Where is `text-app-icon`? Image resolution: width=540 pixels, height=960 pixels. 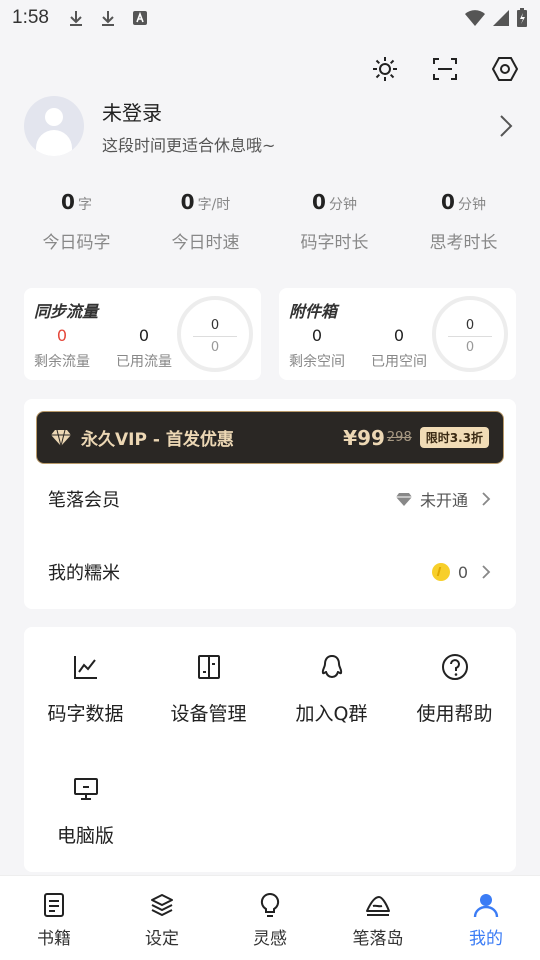
text-app-icon is located at coordinates (139, 18).